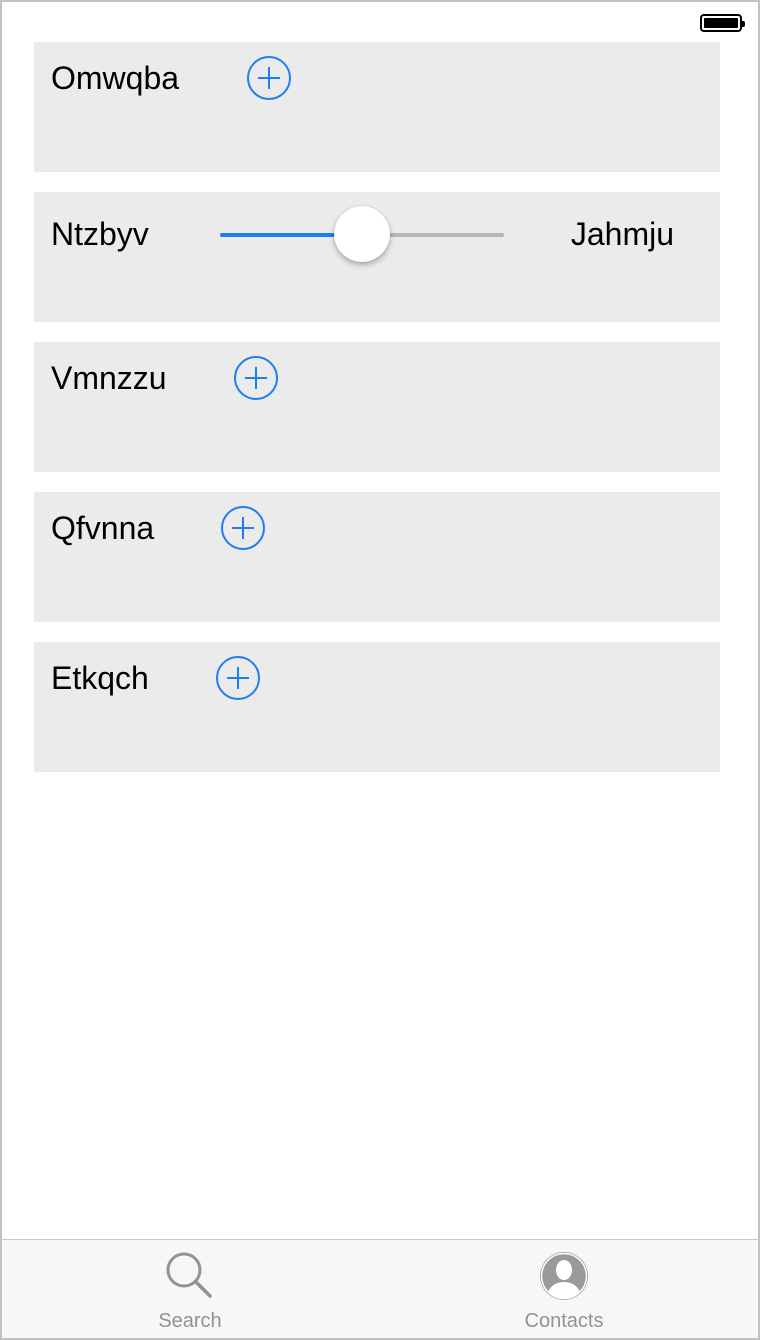  Describe the element at coordinates (377, 707) in the screenshot. I see `card-etkqch: Etkqch` at that location.